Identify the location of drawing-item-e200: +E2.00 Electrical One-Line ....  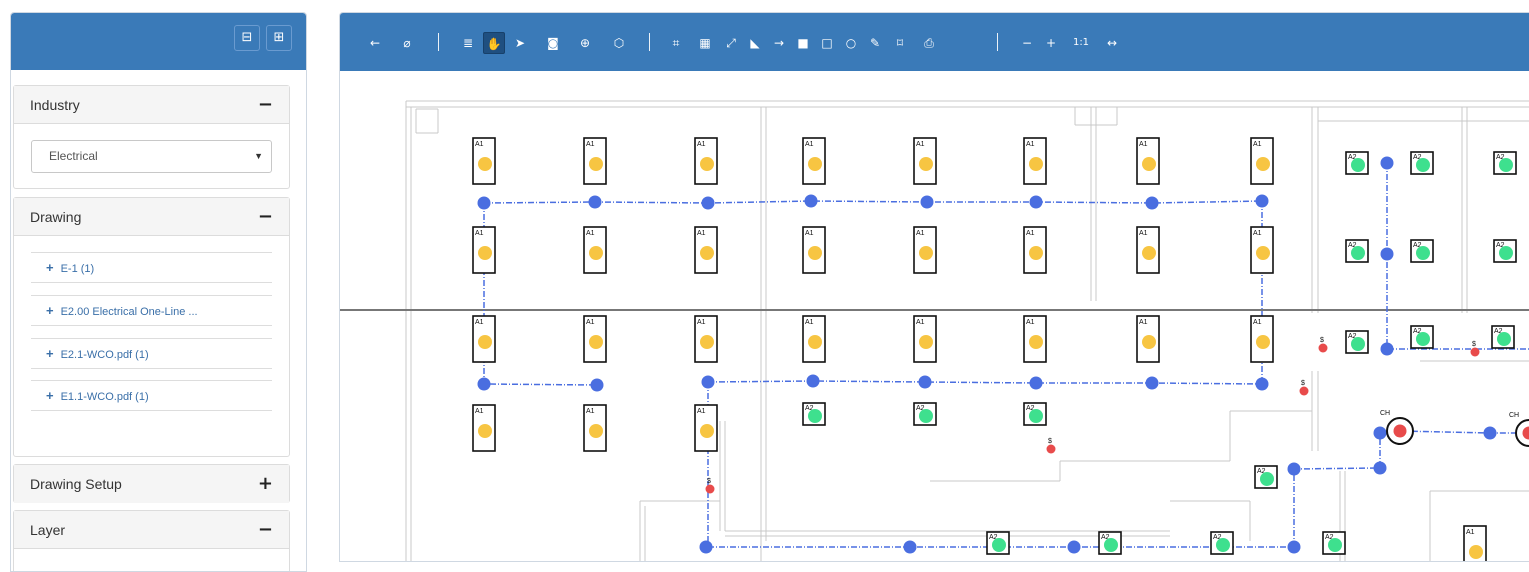
(151, 310).